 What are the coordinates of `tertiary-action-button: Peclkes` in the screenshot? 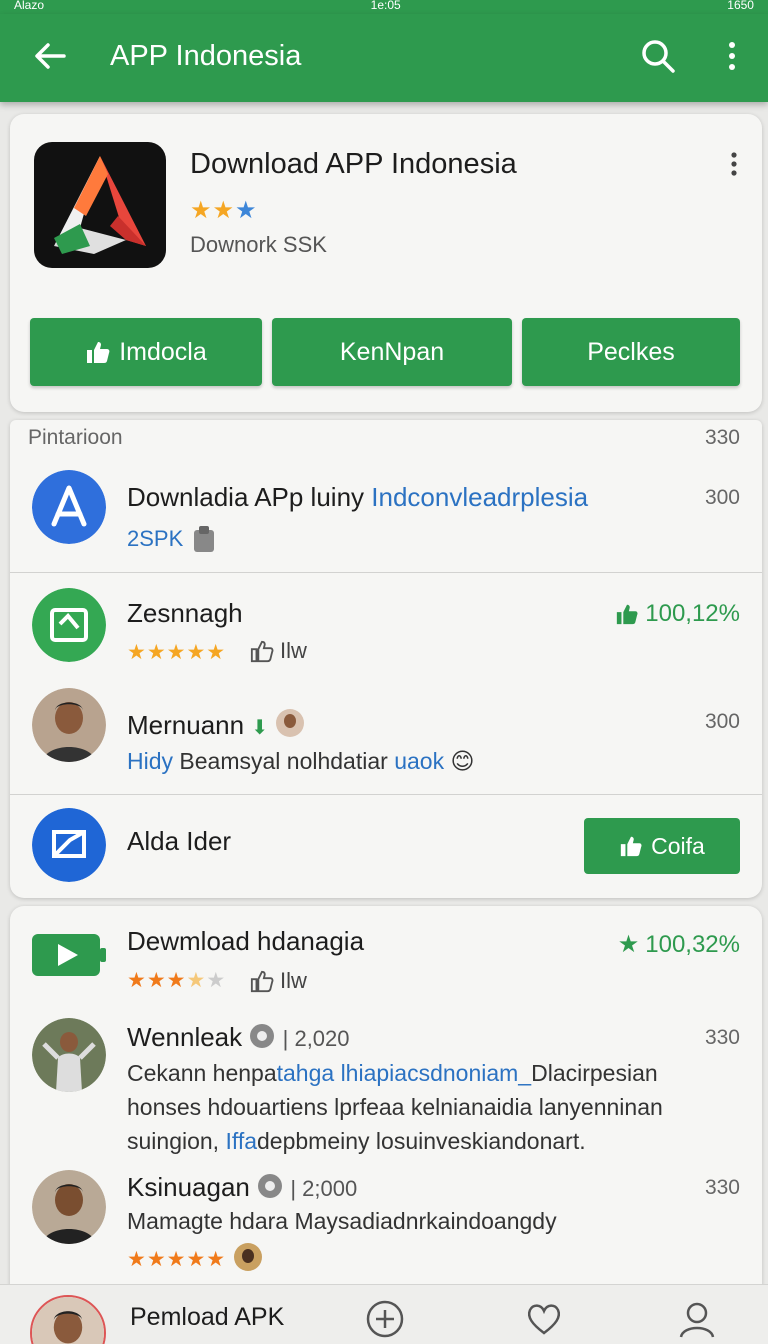 It's located at (631, 352).